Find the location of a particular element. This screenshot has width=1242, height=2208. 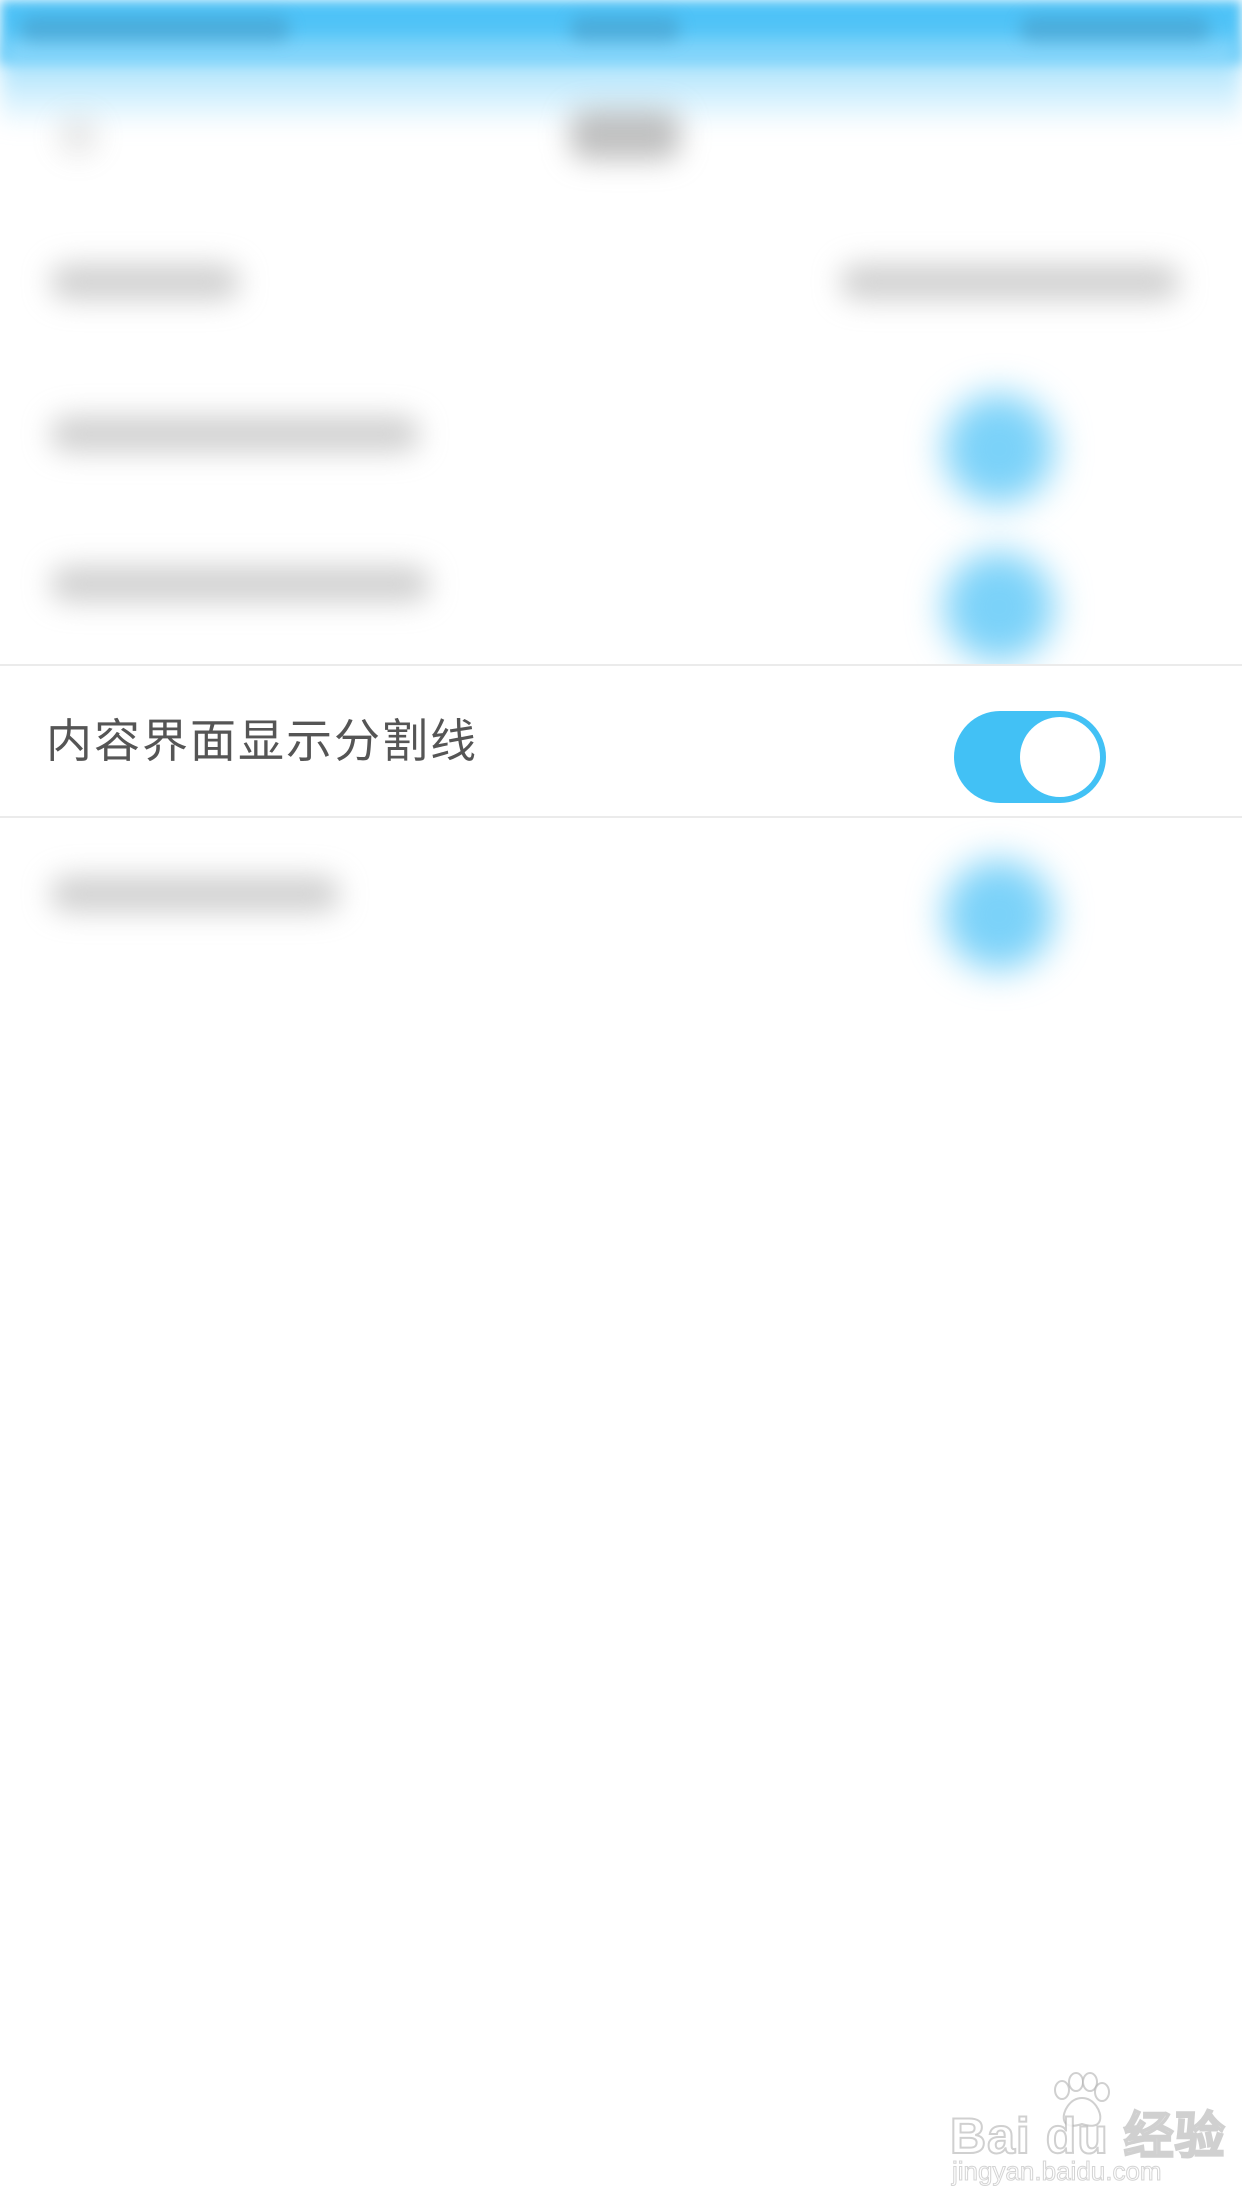

setting-row-5-toggle-blur is located at coordinates (999, 915).